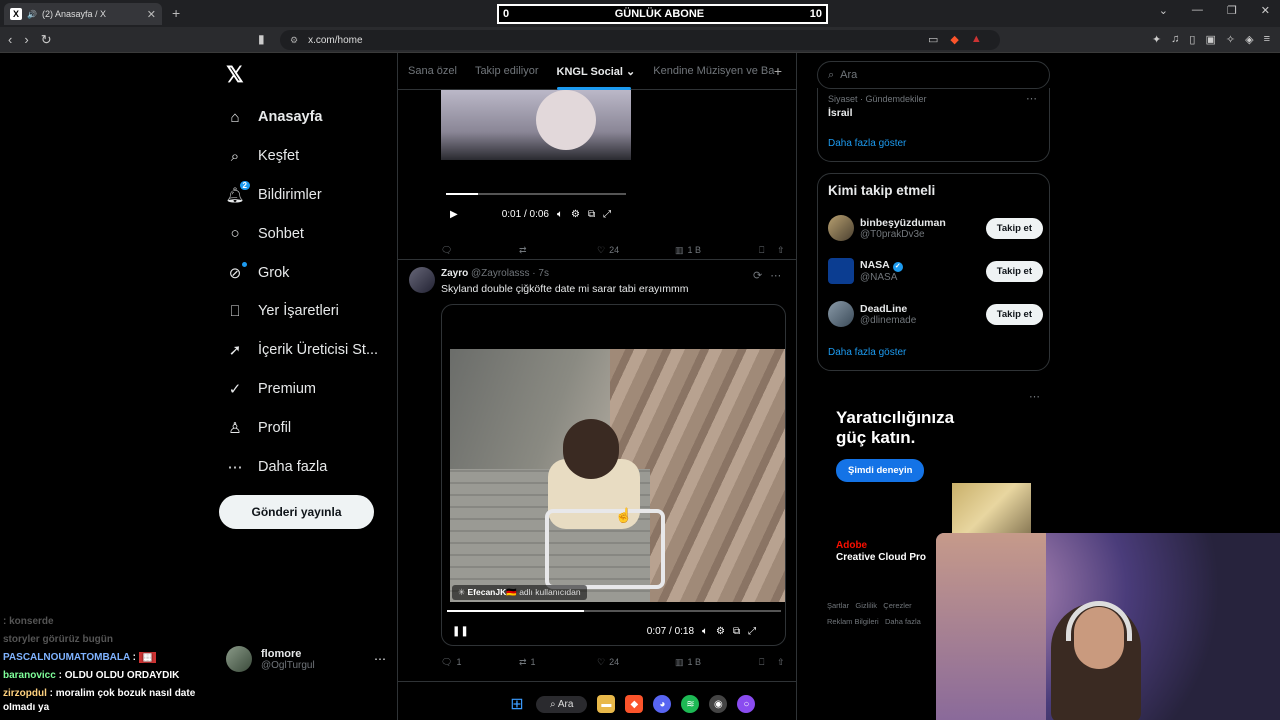  I want to click on sidebar-item-more: ⋯ Daha fazla, so click(302, 466).